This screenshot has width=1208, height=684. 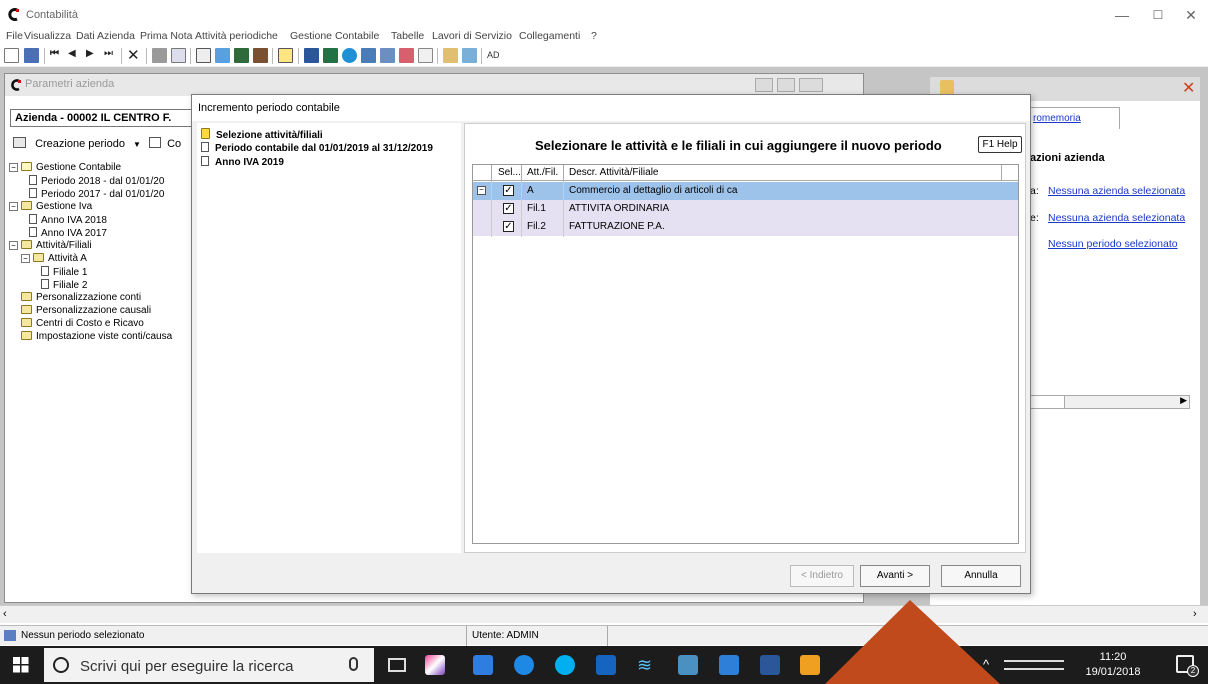 I want to click on new-icon, so click(x=11, y=55).